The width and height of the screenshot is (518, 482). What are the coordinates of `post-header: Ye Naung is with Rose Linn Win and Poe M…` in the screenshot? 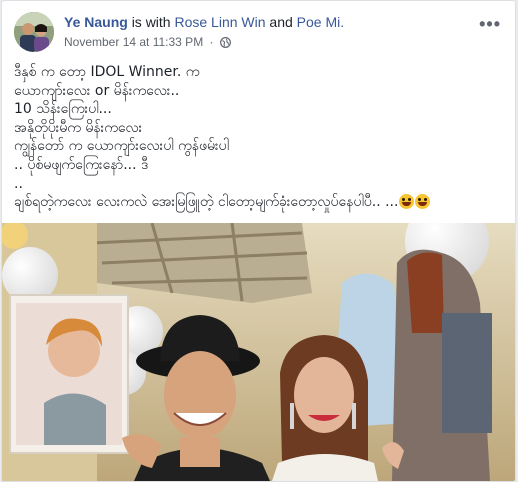 It's located at (259, 33).